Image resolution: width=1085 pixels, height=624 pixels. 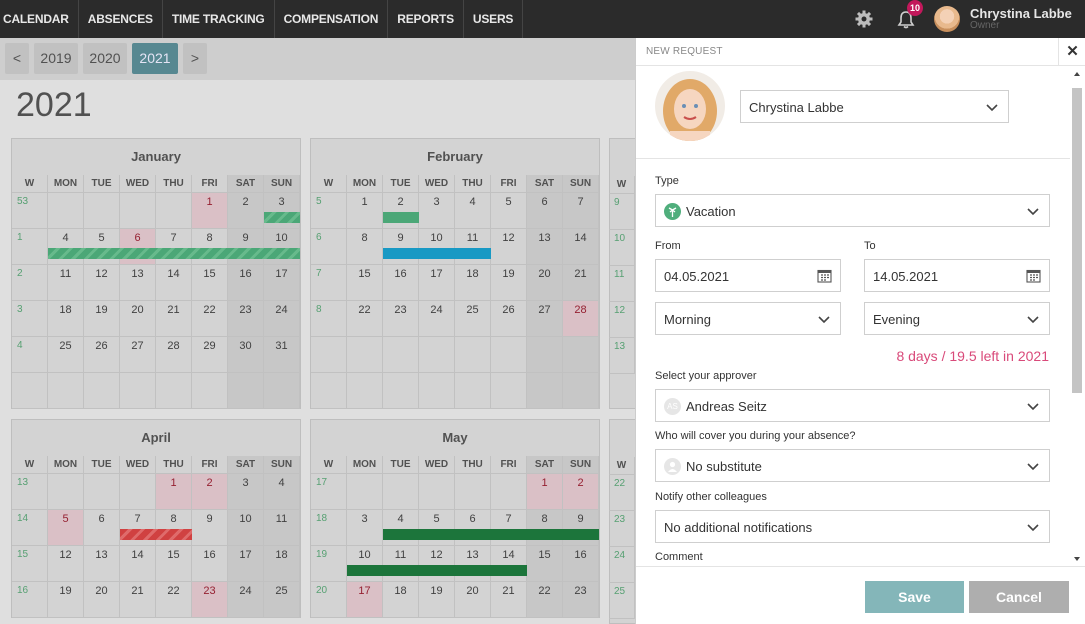 I want to click on scrollbar, so click(x=1077, y=316).